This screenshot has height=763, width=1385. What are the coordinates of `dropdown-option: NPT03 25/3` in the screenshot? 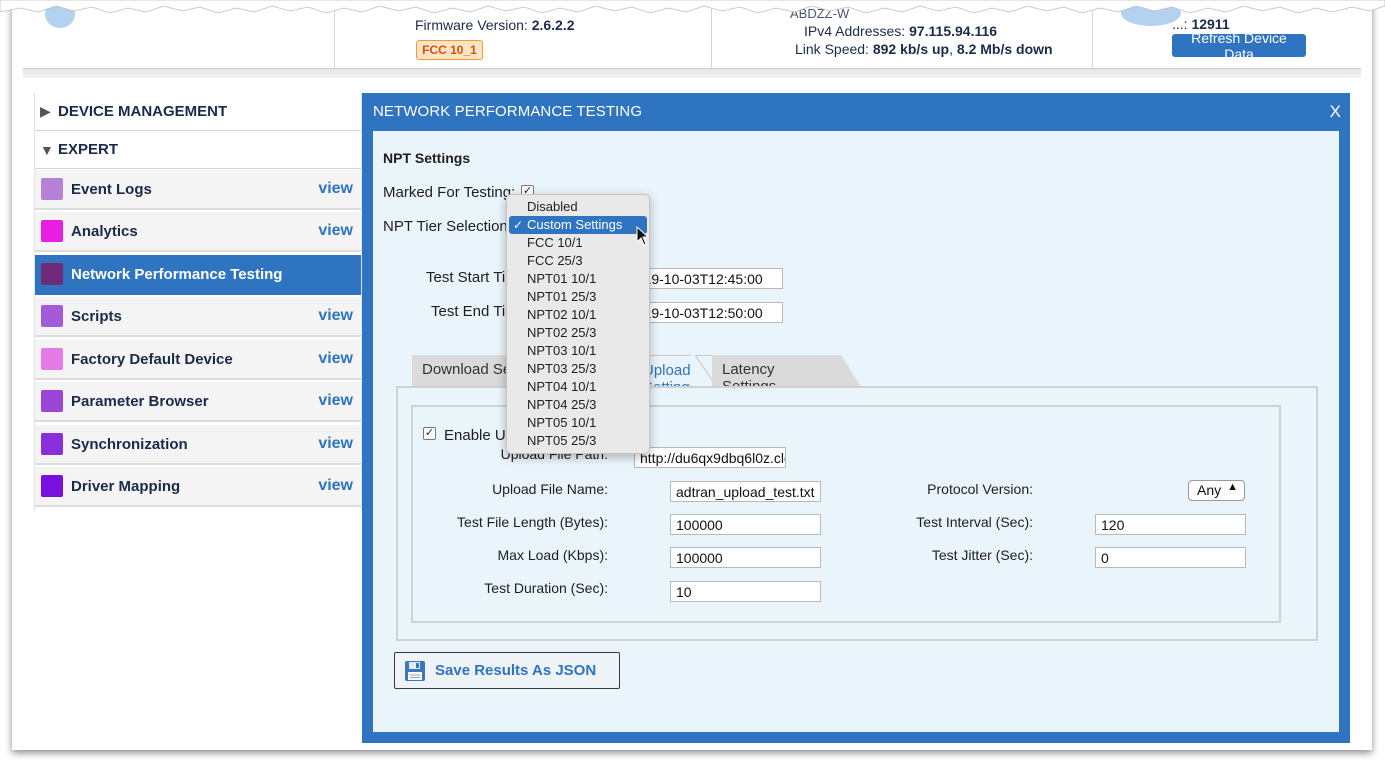 It's located at (578, 369).